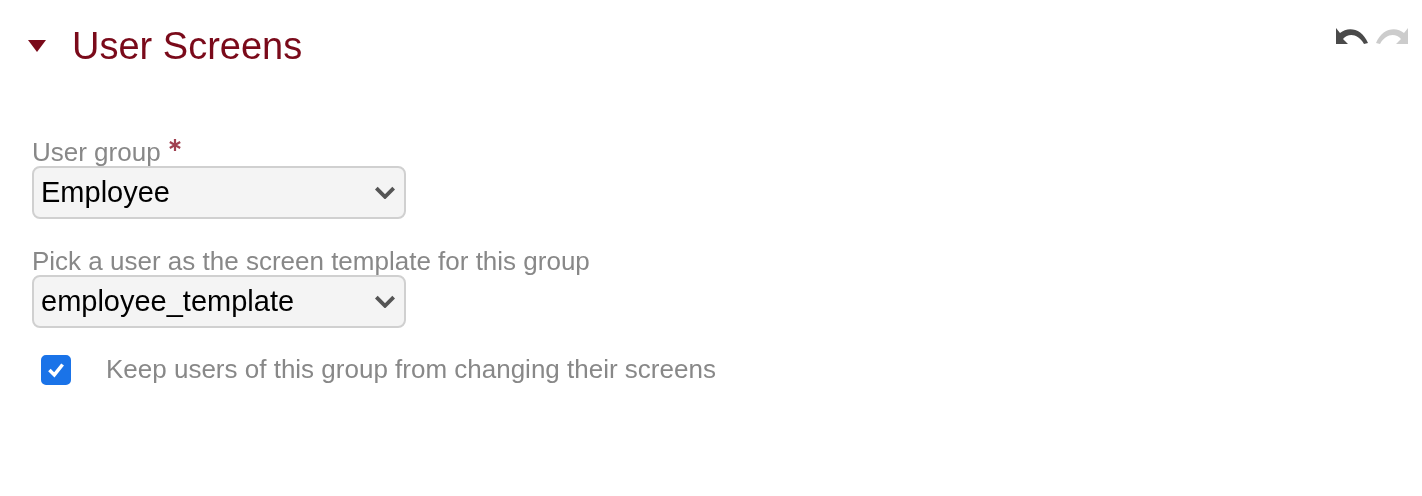  Describe the element at coordinates (37, 46) in the screenshot. I see `collapse-triangle-icon` at that location.